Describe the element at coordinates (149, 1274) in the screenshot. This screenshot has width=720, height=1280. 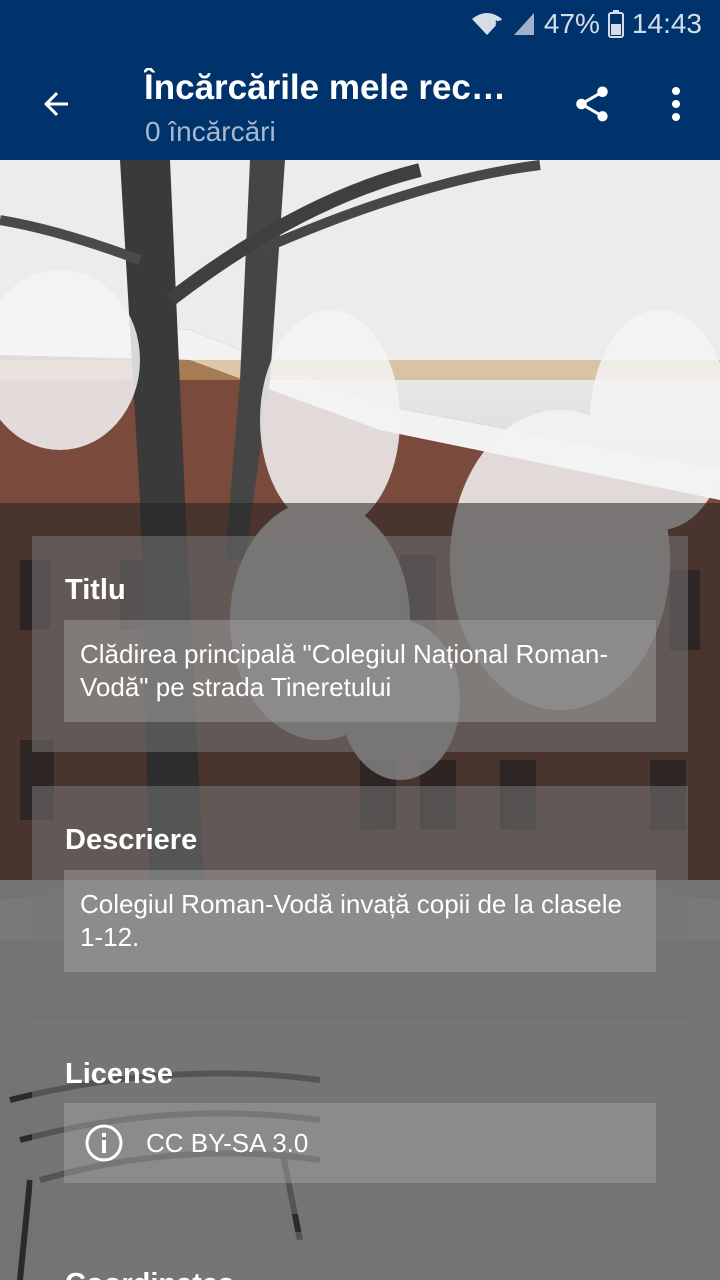
I see `coordinates-label: Coordinates` at that location.